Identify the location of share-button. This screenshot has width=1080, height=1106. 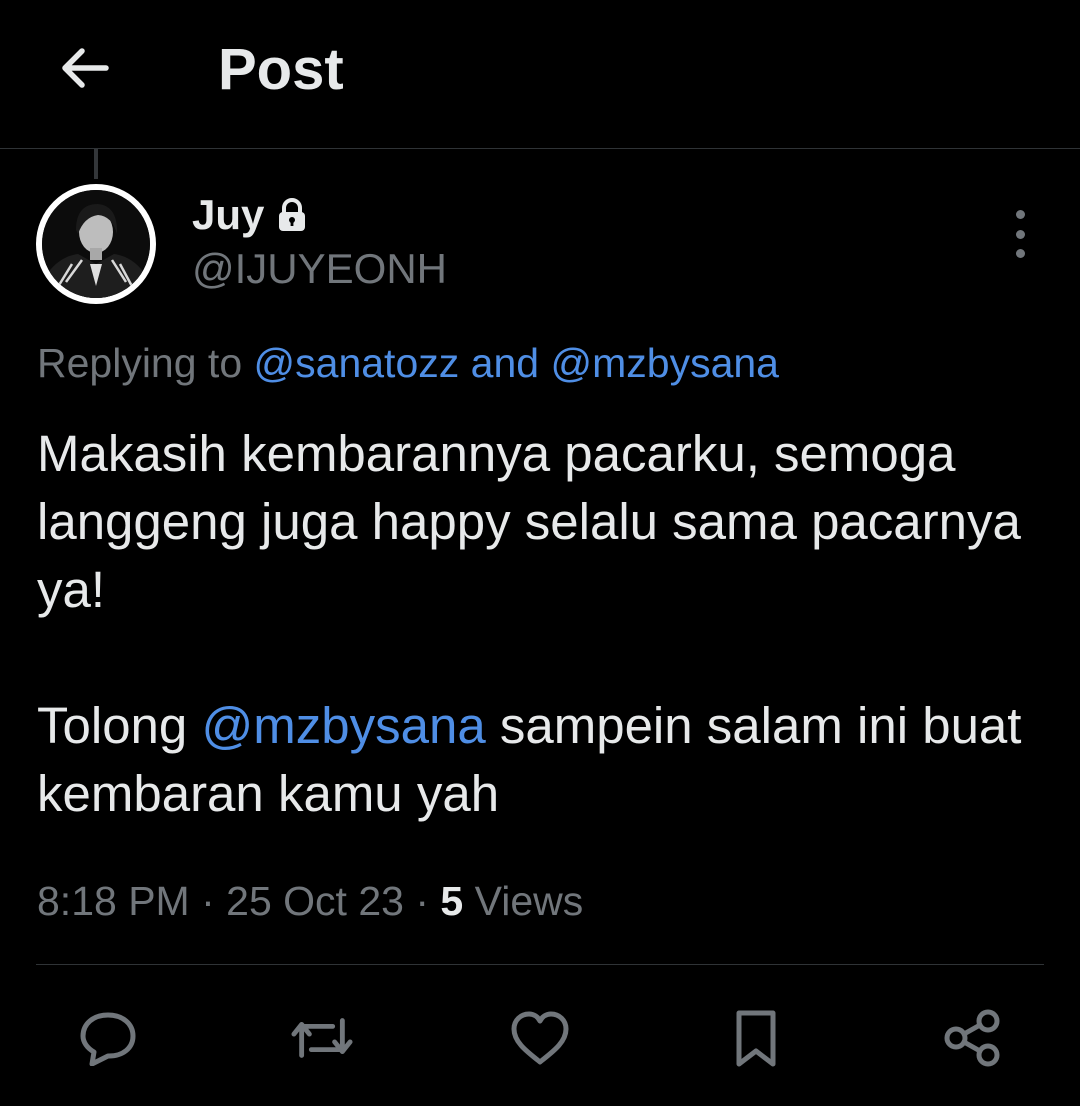
(972, 1038).